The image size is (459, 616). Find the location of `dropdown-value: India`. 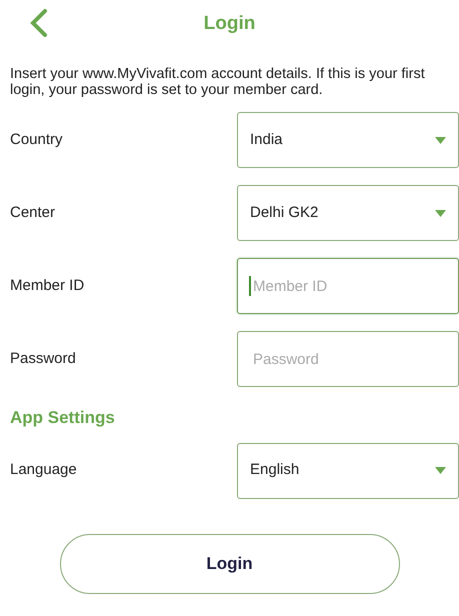

dropdown-value: India is located at coordinates (266, 140).